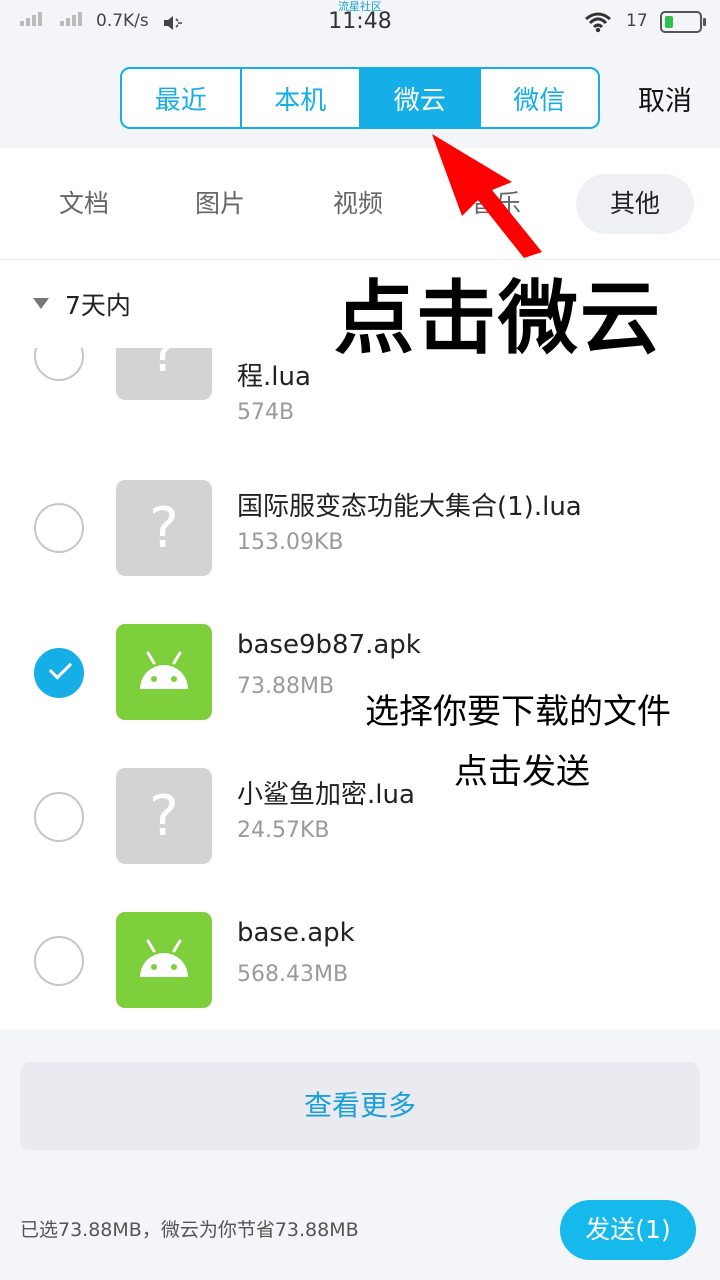 This screenshot has width=720, height=1280. What do you see at coordinates (540, 98) in the screenshot?
I see `tab-wechat: 微信` at bounding box center [540, 98].